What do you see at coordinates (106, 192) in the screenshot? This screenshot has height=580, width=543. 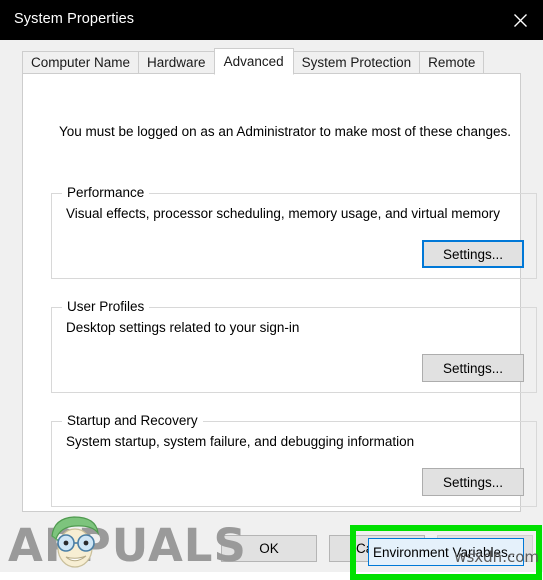 I see `group-performance-legend: Performance` at bounding box center [106, 192].